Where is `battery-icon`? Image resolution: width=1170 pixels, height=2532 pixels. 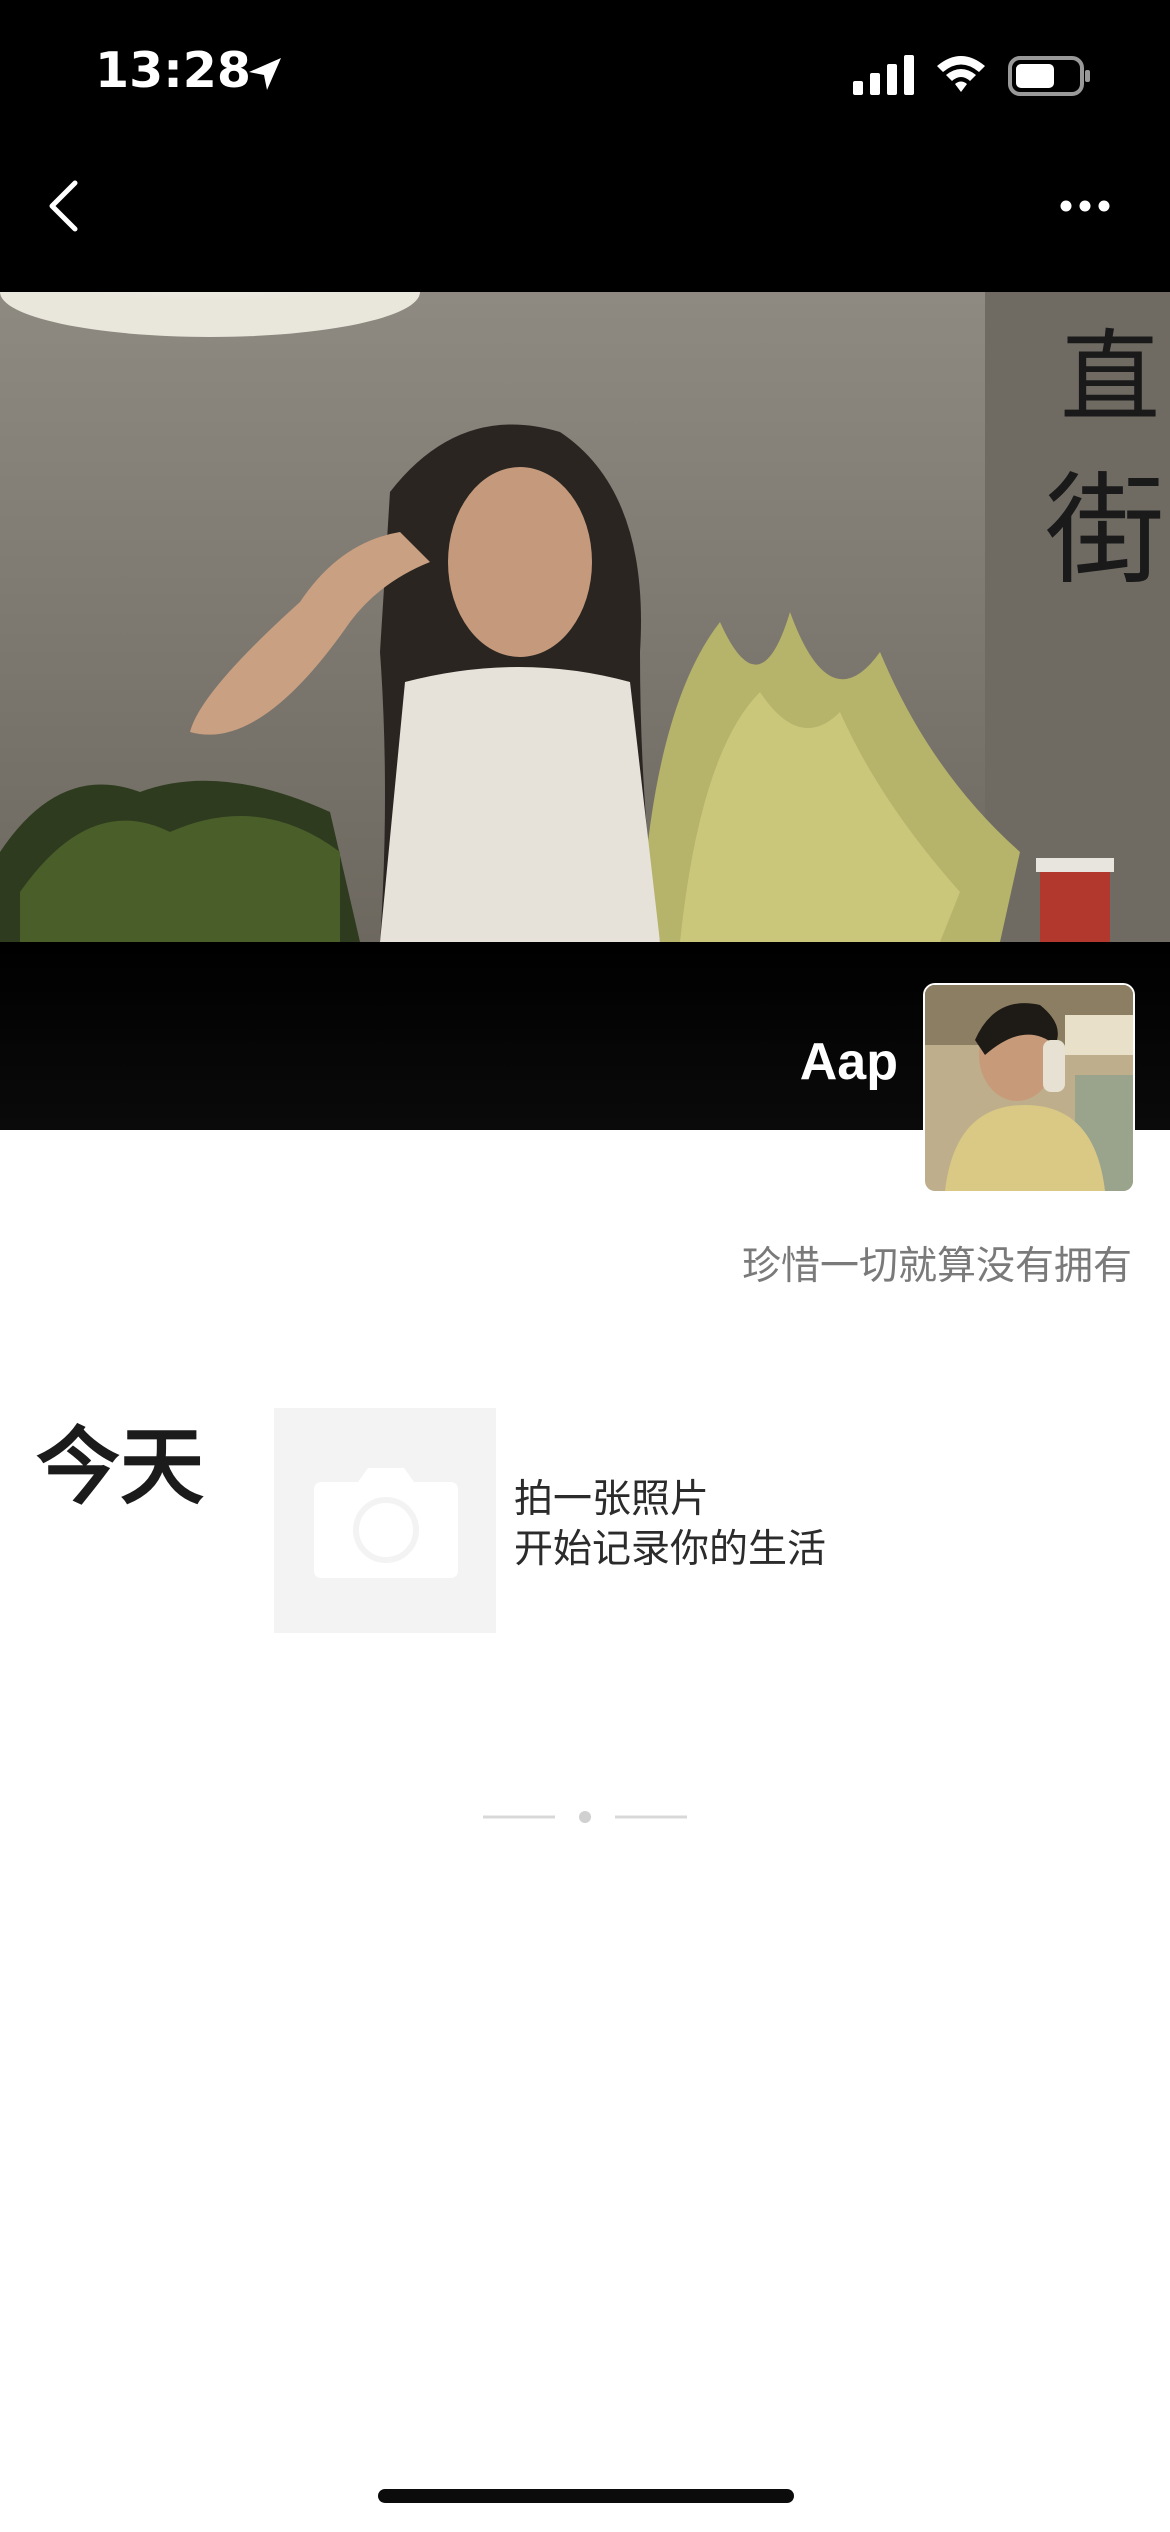 battery-icon is located at coordinates (1049, 76).